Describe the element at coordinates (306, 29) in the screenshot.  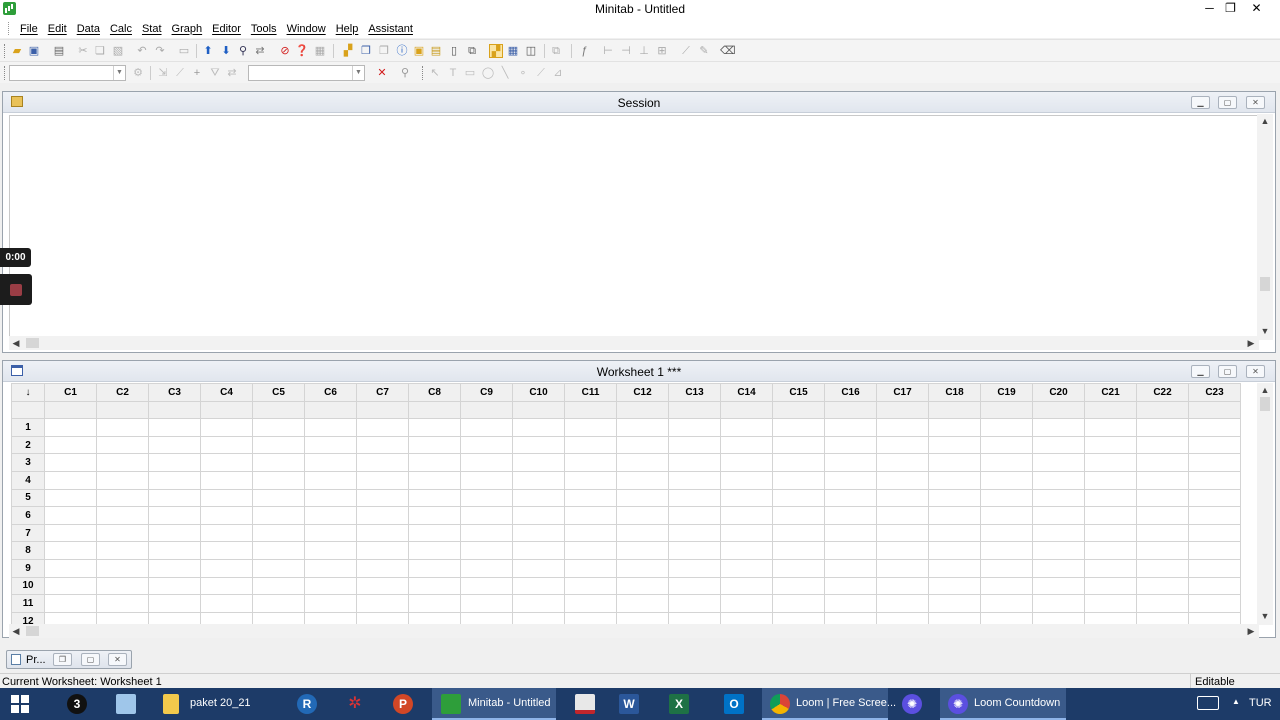
I see `menu-window: Window` at that location.